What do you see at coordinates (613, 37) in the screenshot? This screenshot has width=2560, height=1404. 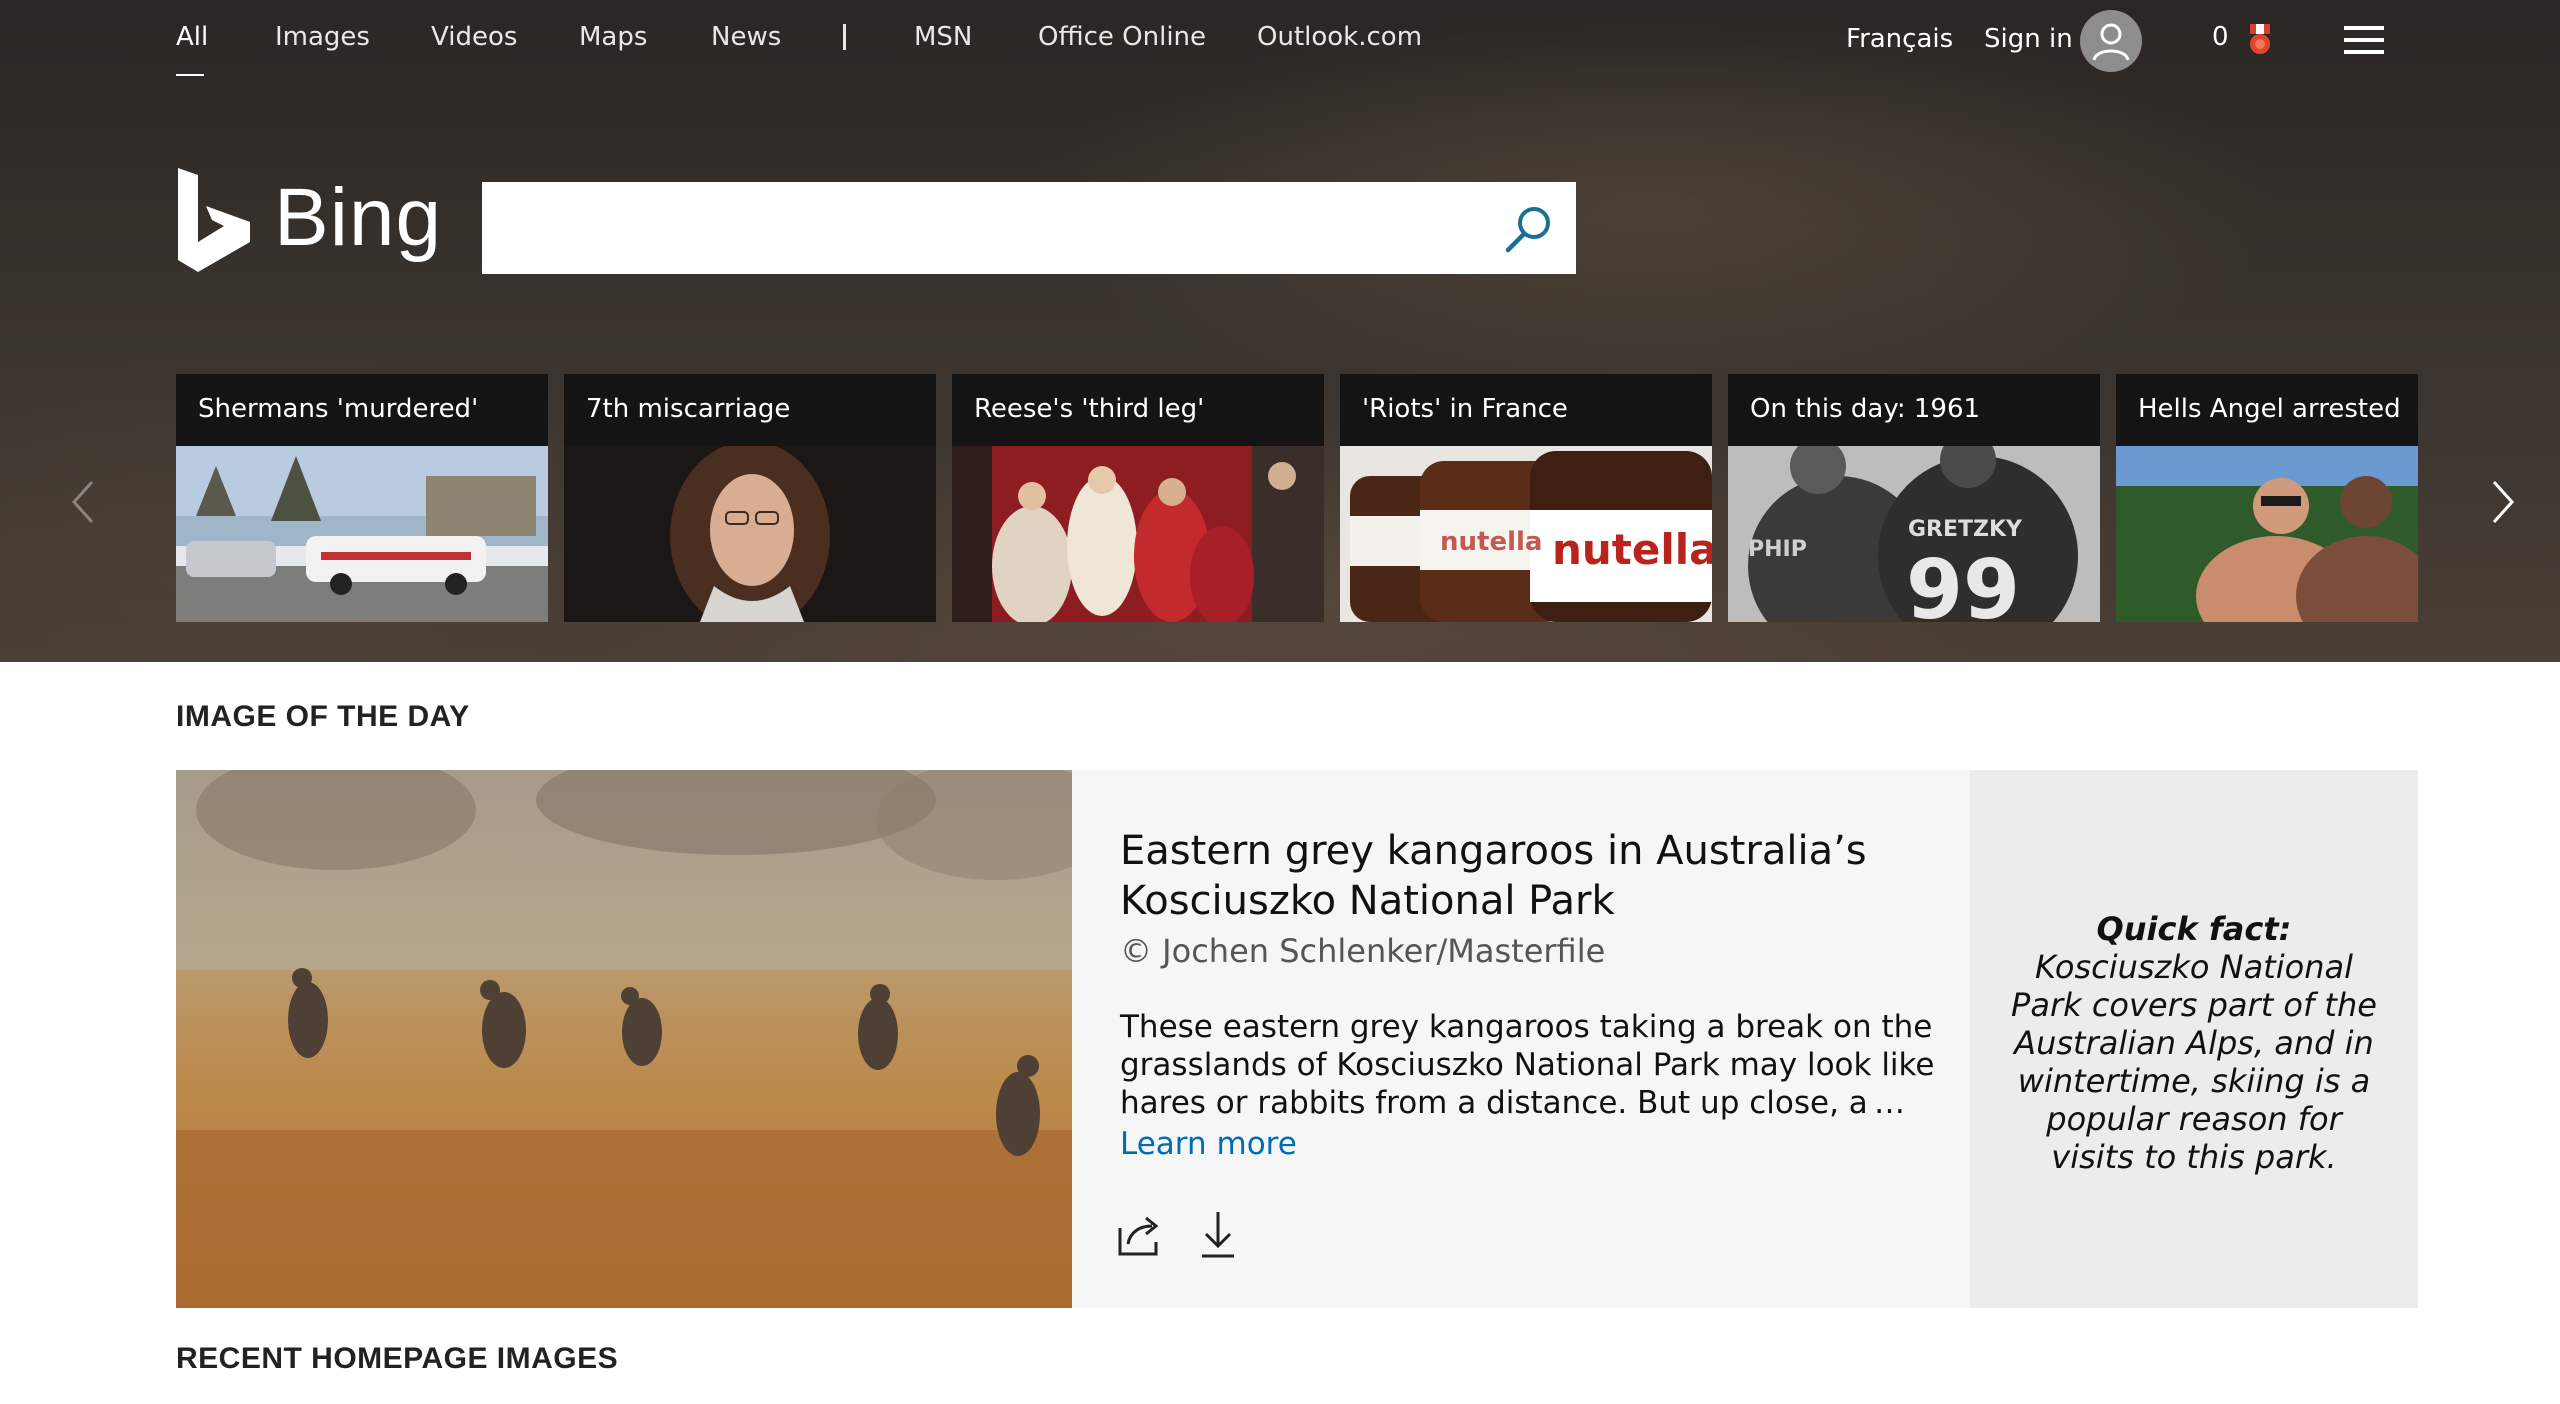 I see `nav-maps: Maps` at bounding box center [613, 37].